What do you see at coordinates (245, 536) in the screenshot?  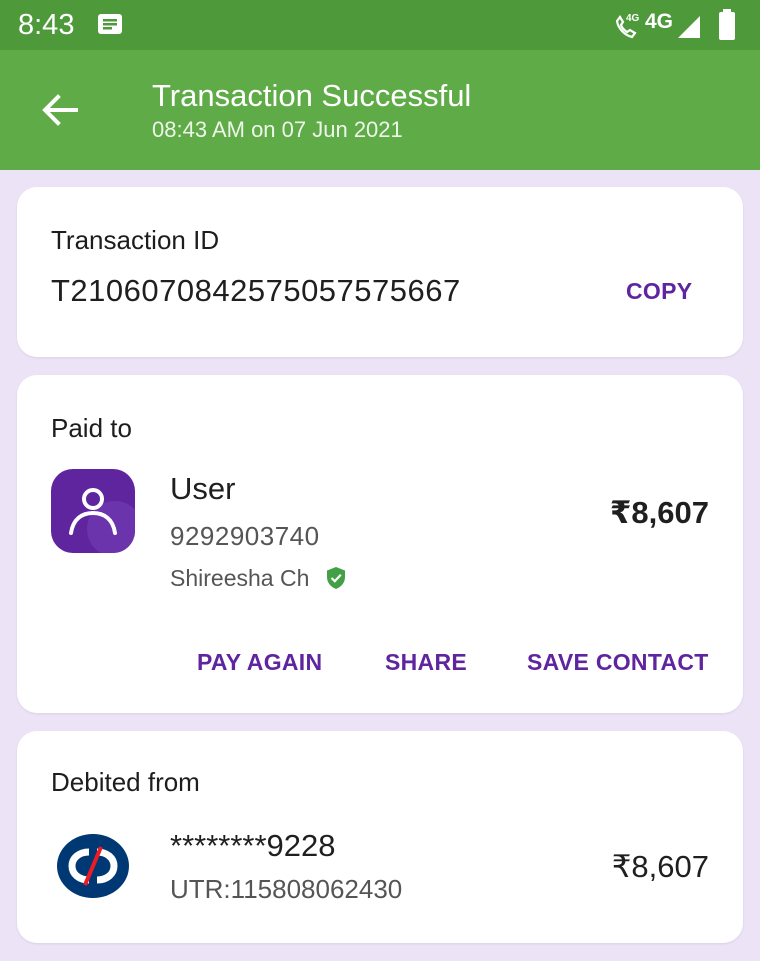 I see `payee-phone: 9292903740` at bounding box center [245, 536].